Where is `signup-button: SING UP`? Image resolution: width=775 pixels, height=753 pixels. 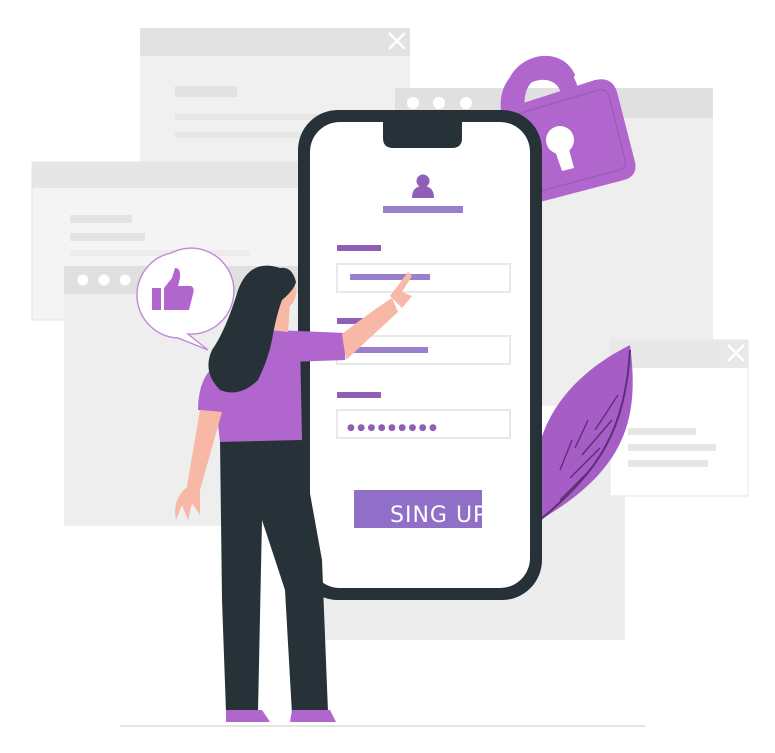
signup-button: SING UP is located at coordinates (420, 509).